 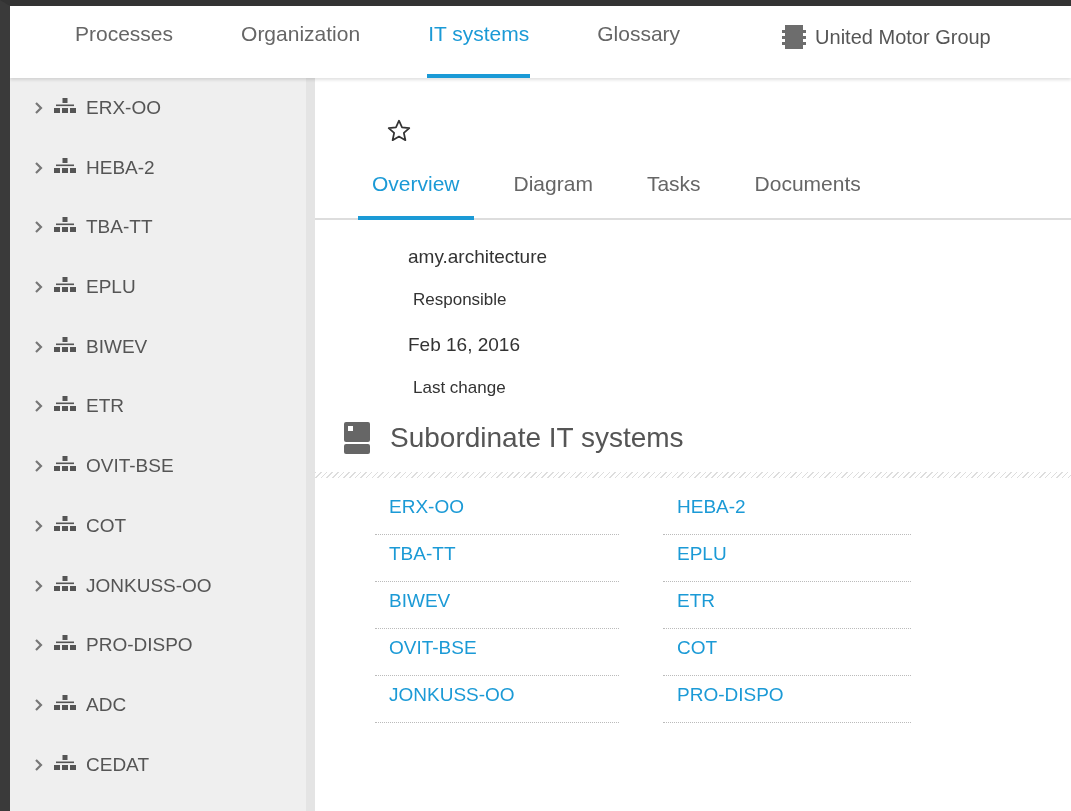 What do you see at coordinates (787, 699) in the screenshot?
I see `it-system-link: PRO-DISPO` at bounding box center [787, 699].